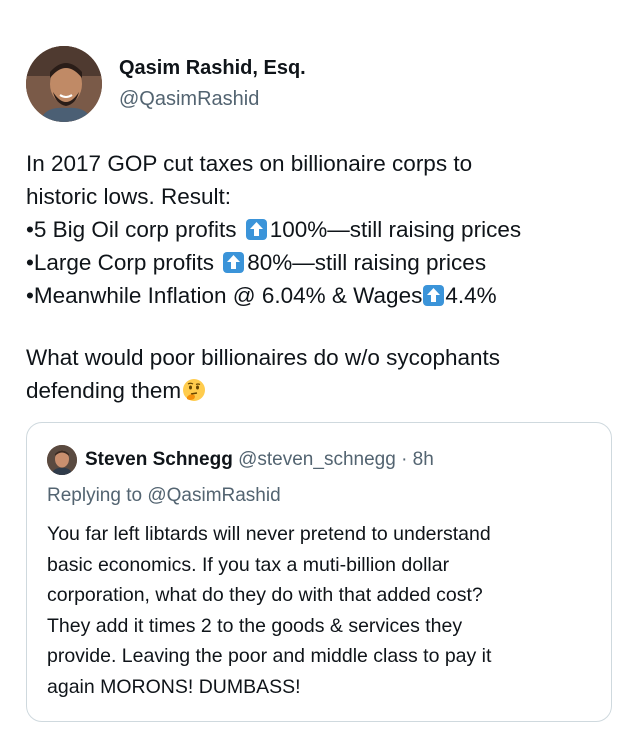 The height and width of the screenshot is (750, 640). I want to click on quoted-author-avatar, so click(62, 460).